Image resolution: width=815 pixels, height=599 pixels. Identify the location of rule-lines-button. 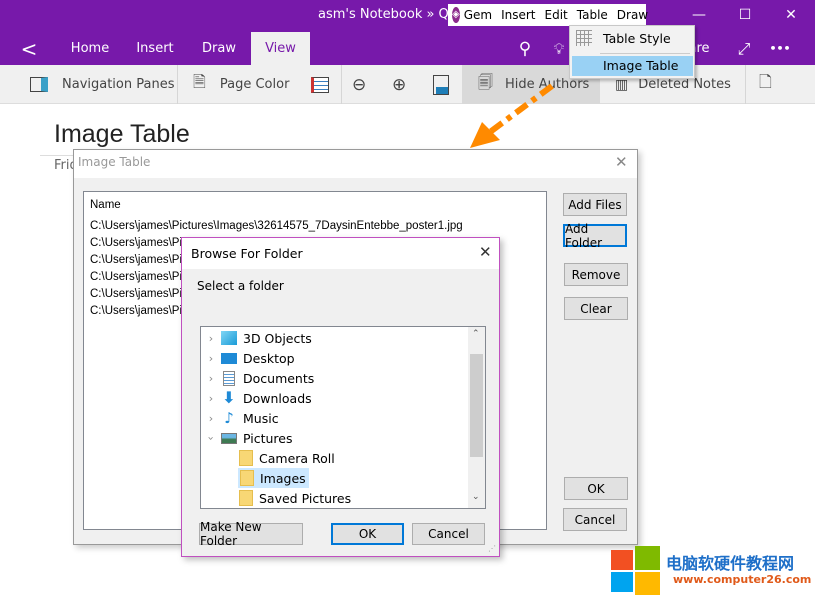
(320, 84).